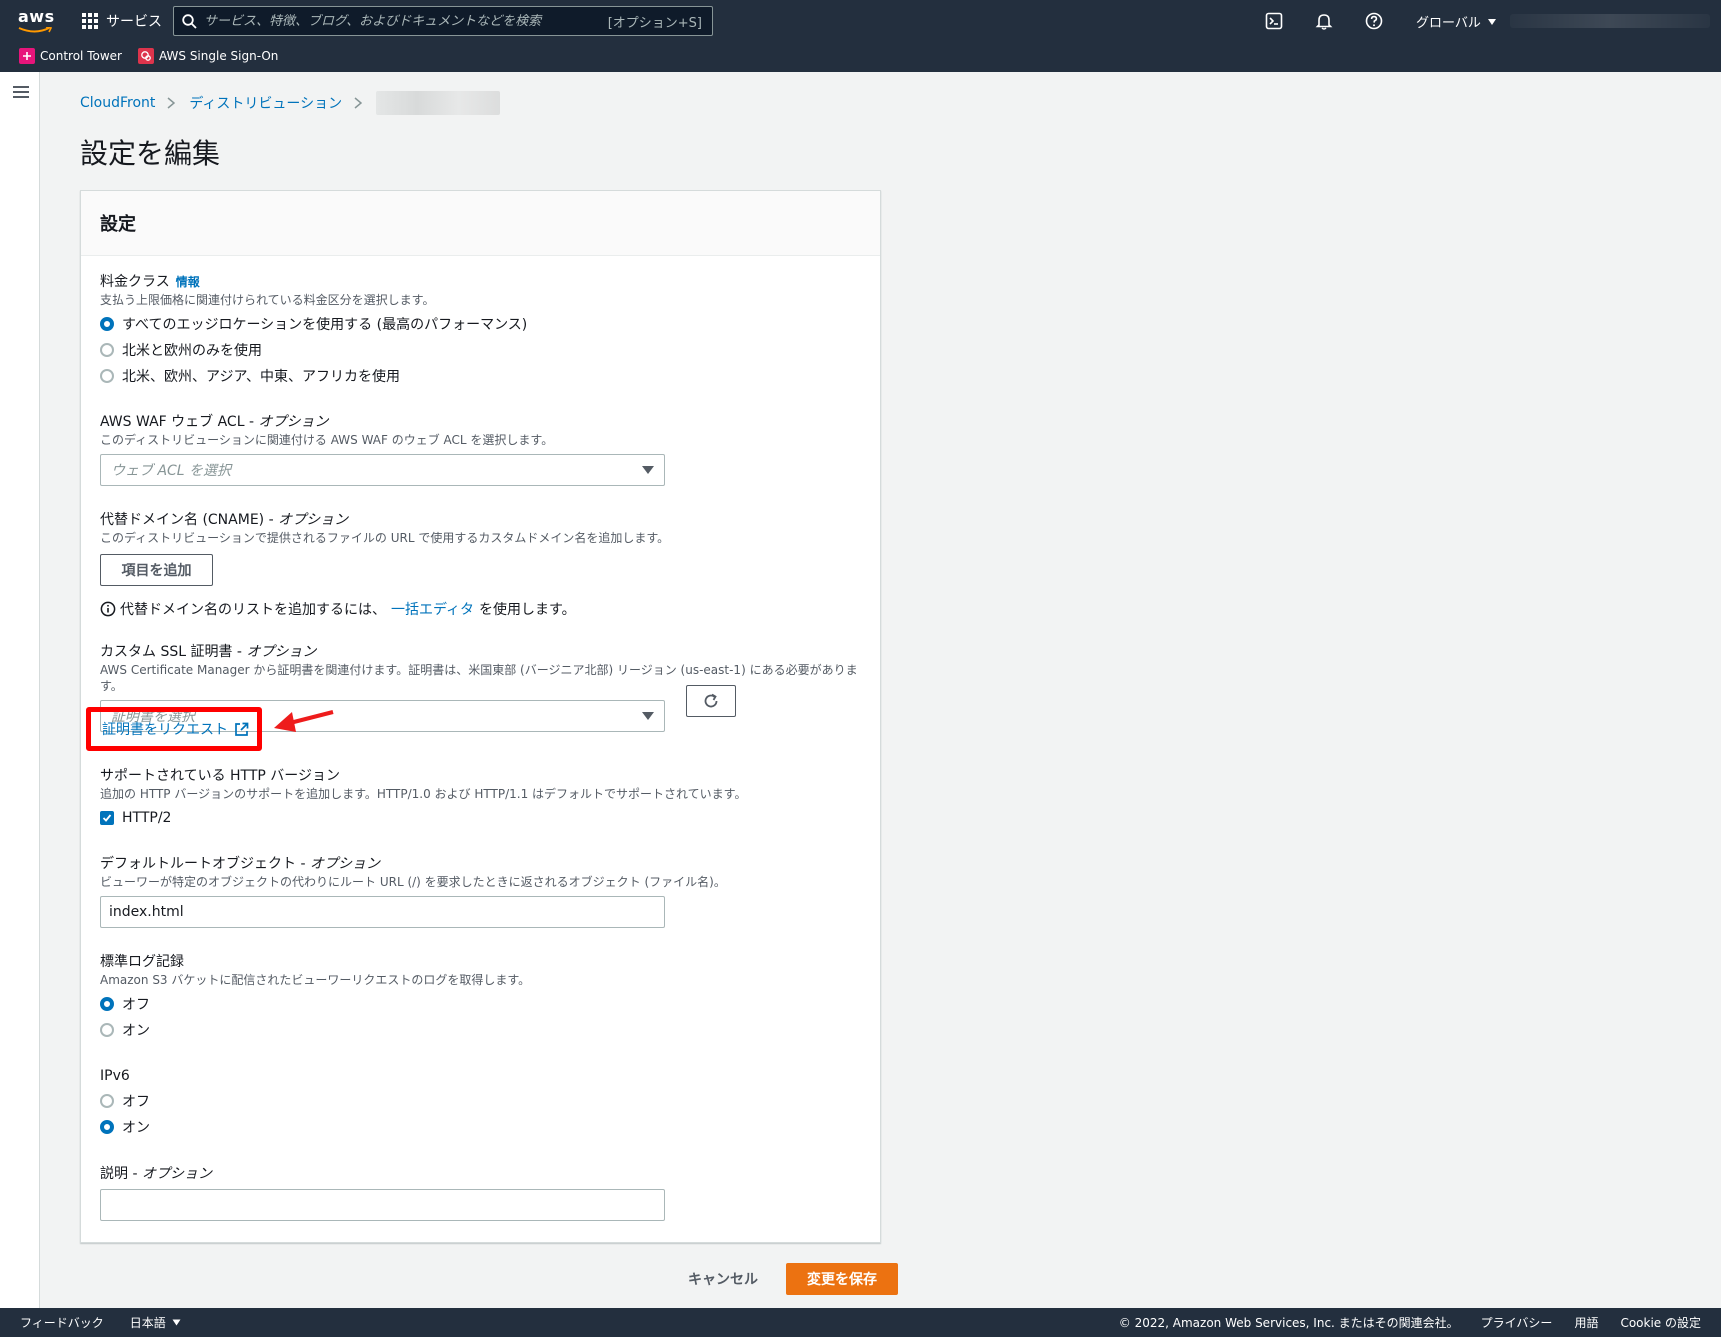 This screenshot has height=1337, width=1721. I want to click on bulk-editor-link: 一括エディタ, so click(432, 609).